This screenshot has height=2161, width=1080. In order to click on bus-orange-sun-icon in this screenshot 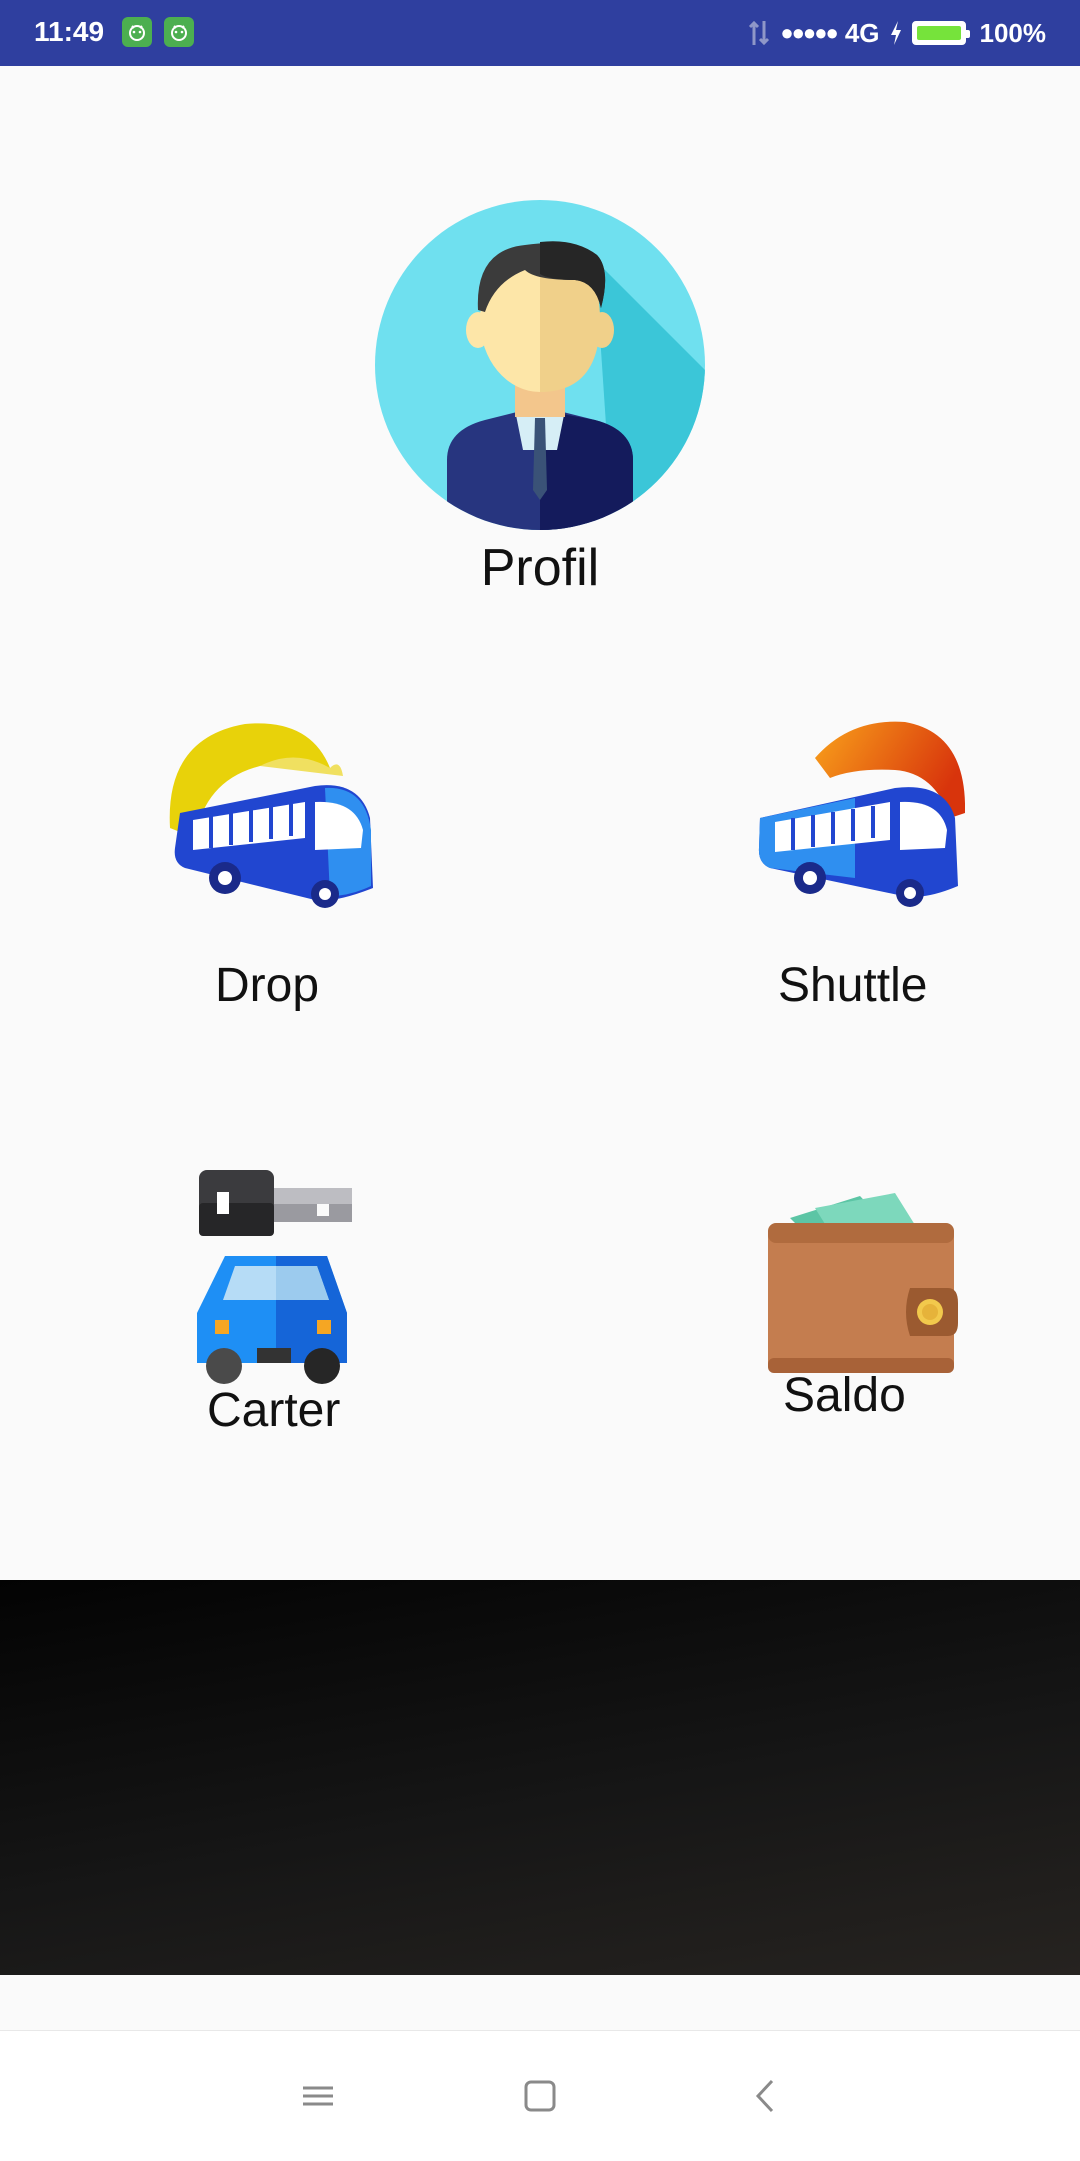, I will do `click(860, 813)`.